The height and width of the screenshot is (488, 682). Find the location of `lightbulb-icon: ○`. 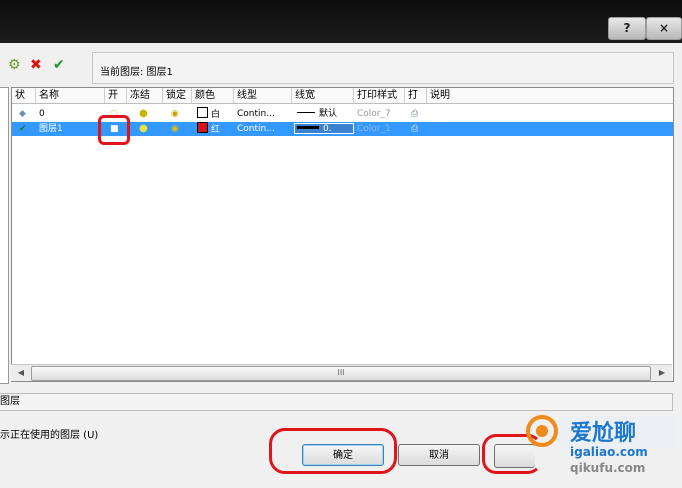

lightbulb-icon: ○ is located at coordinates (117, 114).